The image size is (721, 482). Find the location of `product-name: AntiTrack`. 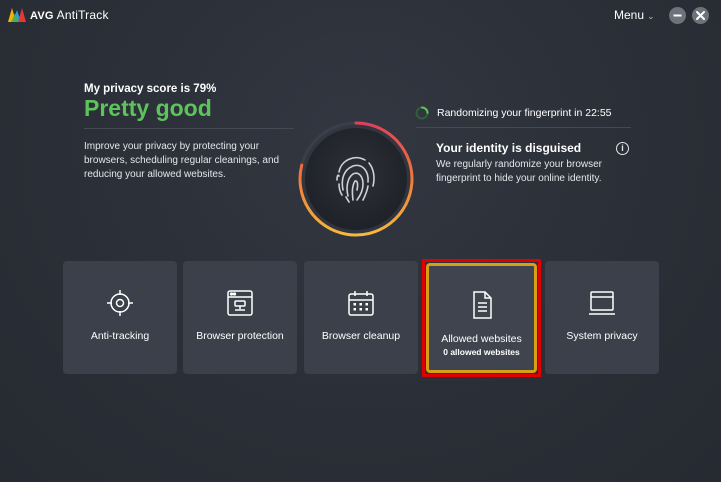

product-name: AntiTrack is located at coordinates (82, 15).